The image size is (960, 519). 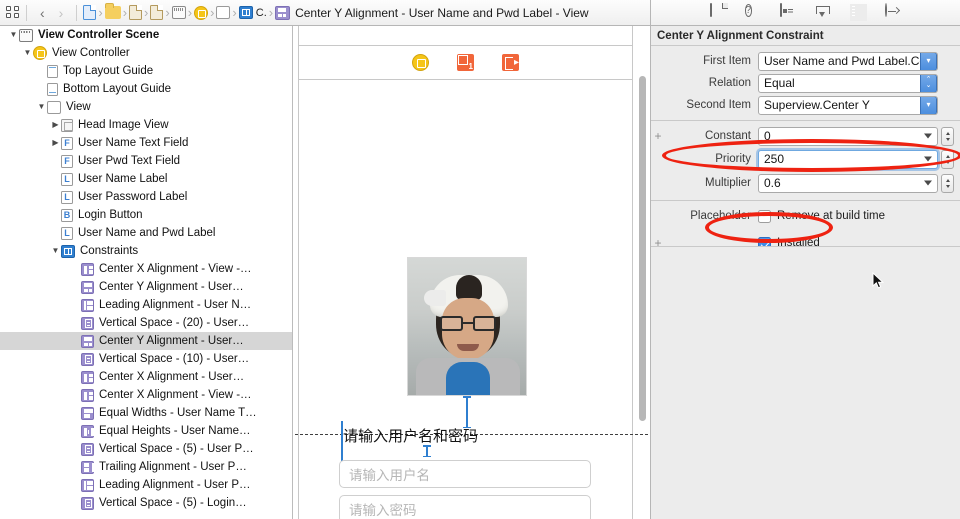 I want to click on connections-inspector-tab, so click(x=893, y=12).